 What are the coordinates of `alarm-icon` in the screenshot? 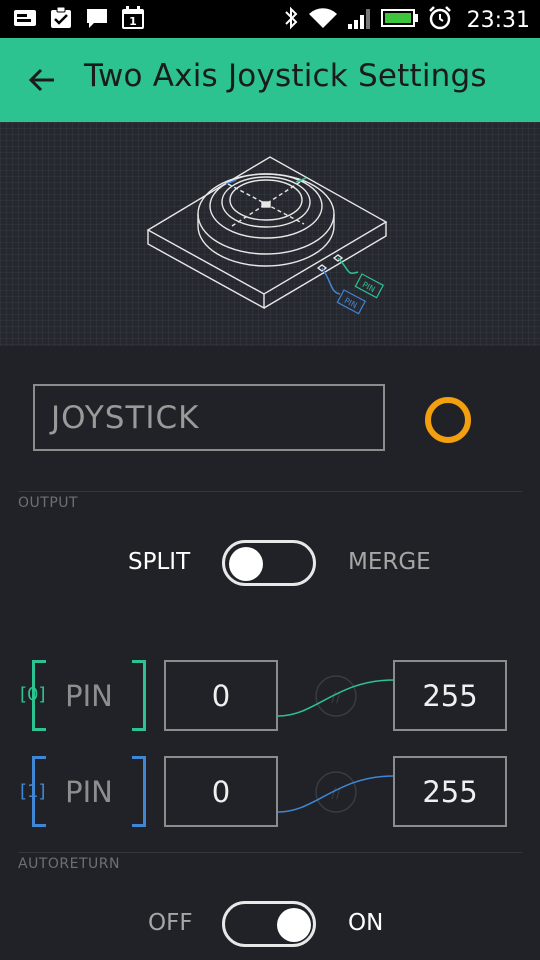 It's located at (440, 20).